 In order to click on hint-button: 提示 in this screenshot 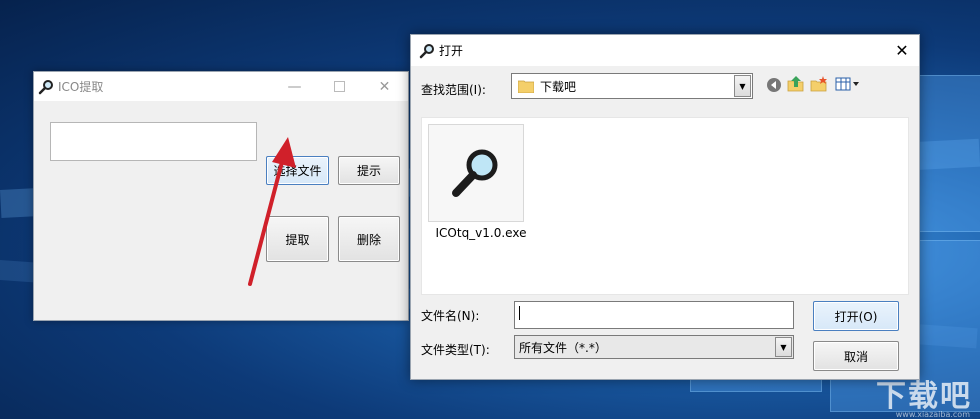, I will do `click(369, 170)`.